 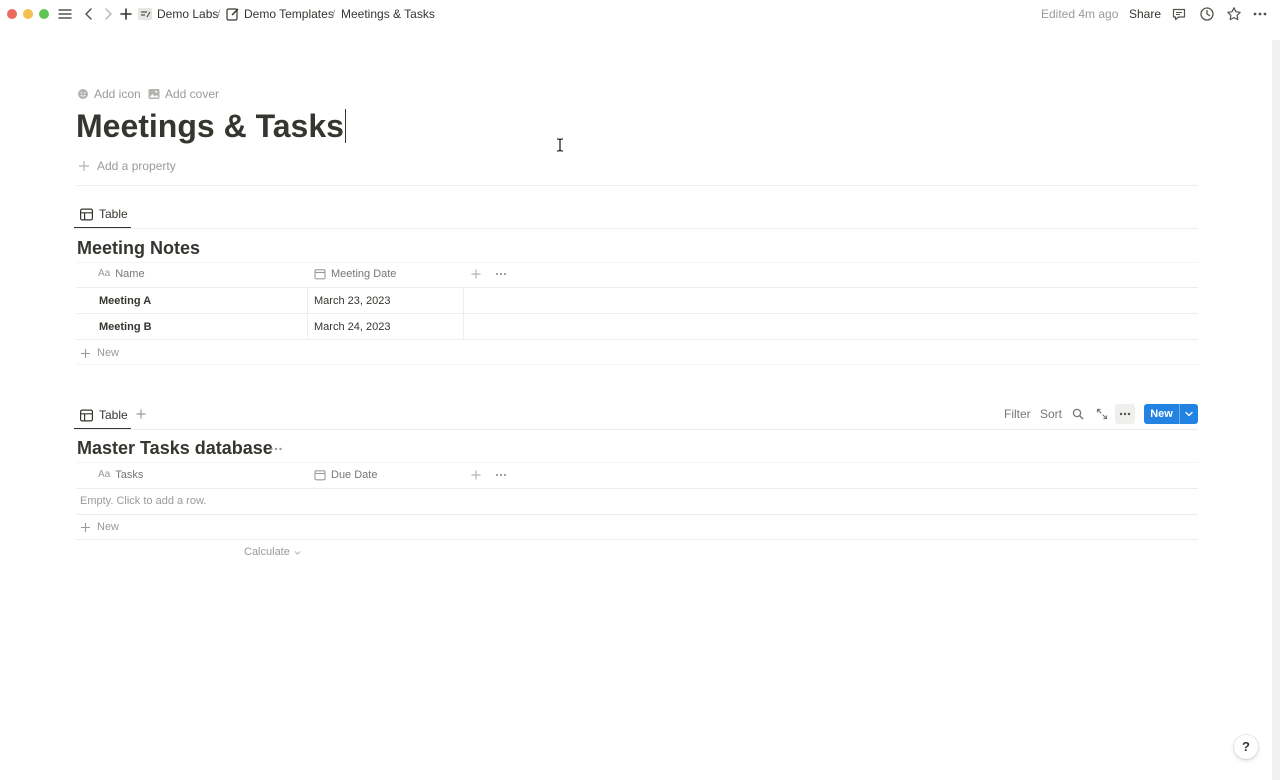 What do you see at coordinates (145, 14) in the screenshot?
I see `workspace-page-icon` at bounding box center [145, 14].